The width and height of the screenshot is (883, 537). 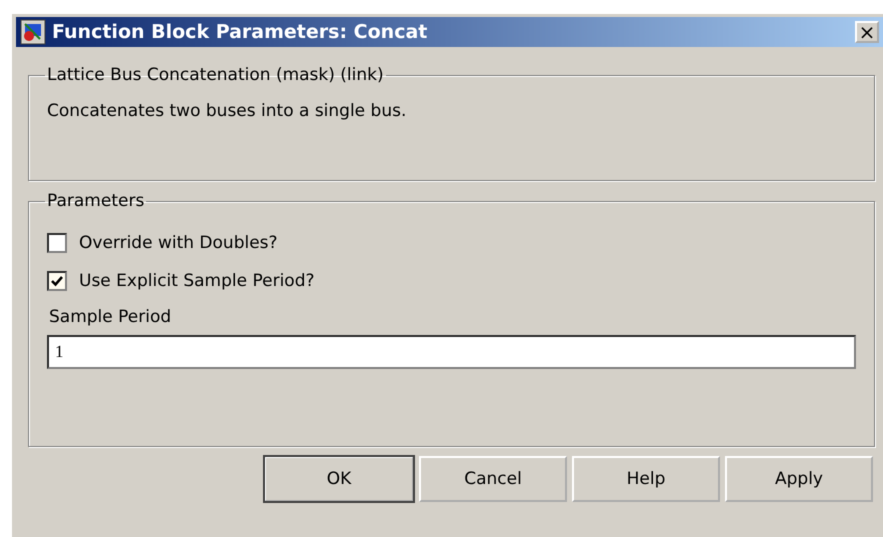 I want to click on dialog-button: Help, so click(x=646, y=479).